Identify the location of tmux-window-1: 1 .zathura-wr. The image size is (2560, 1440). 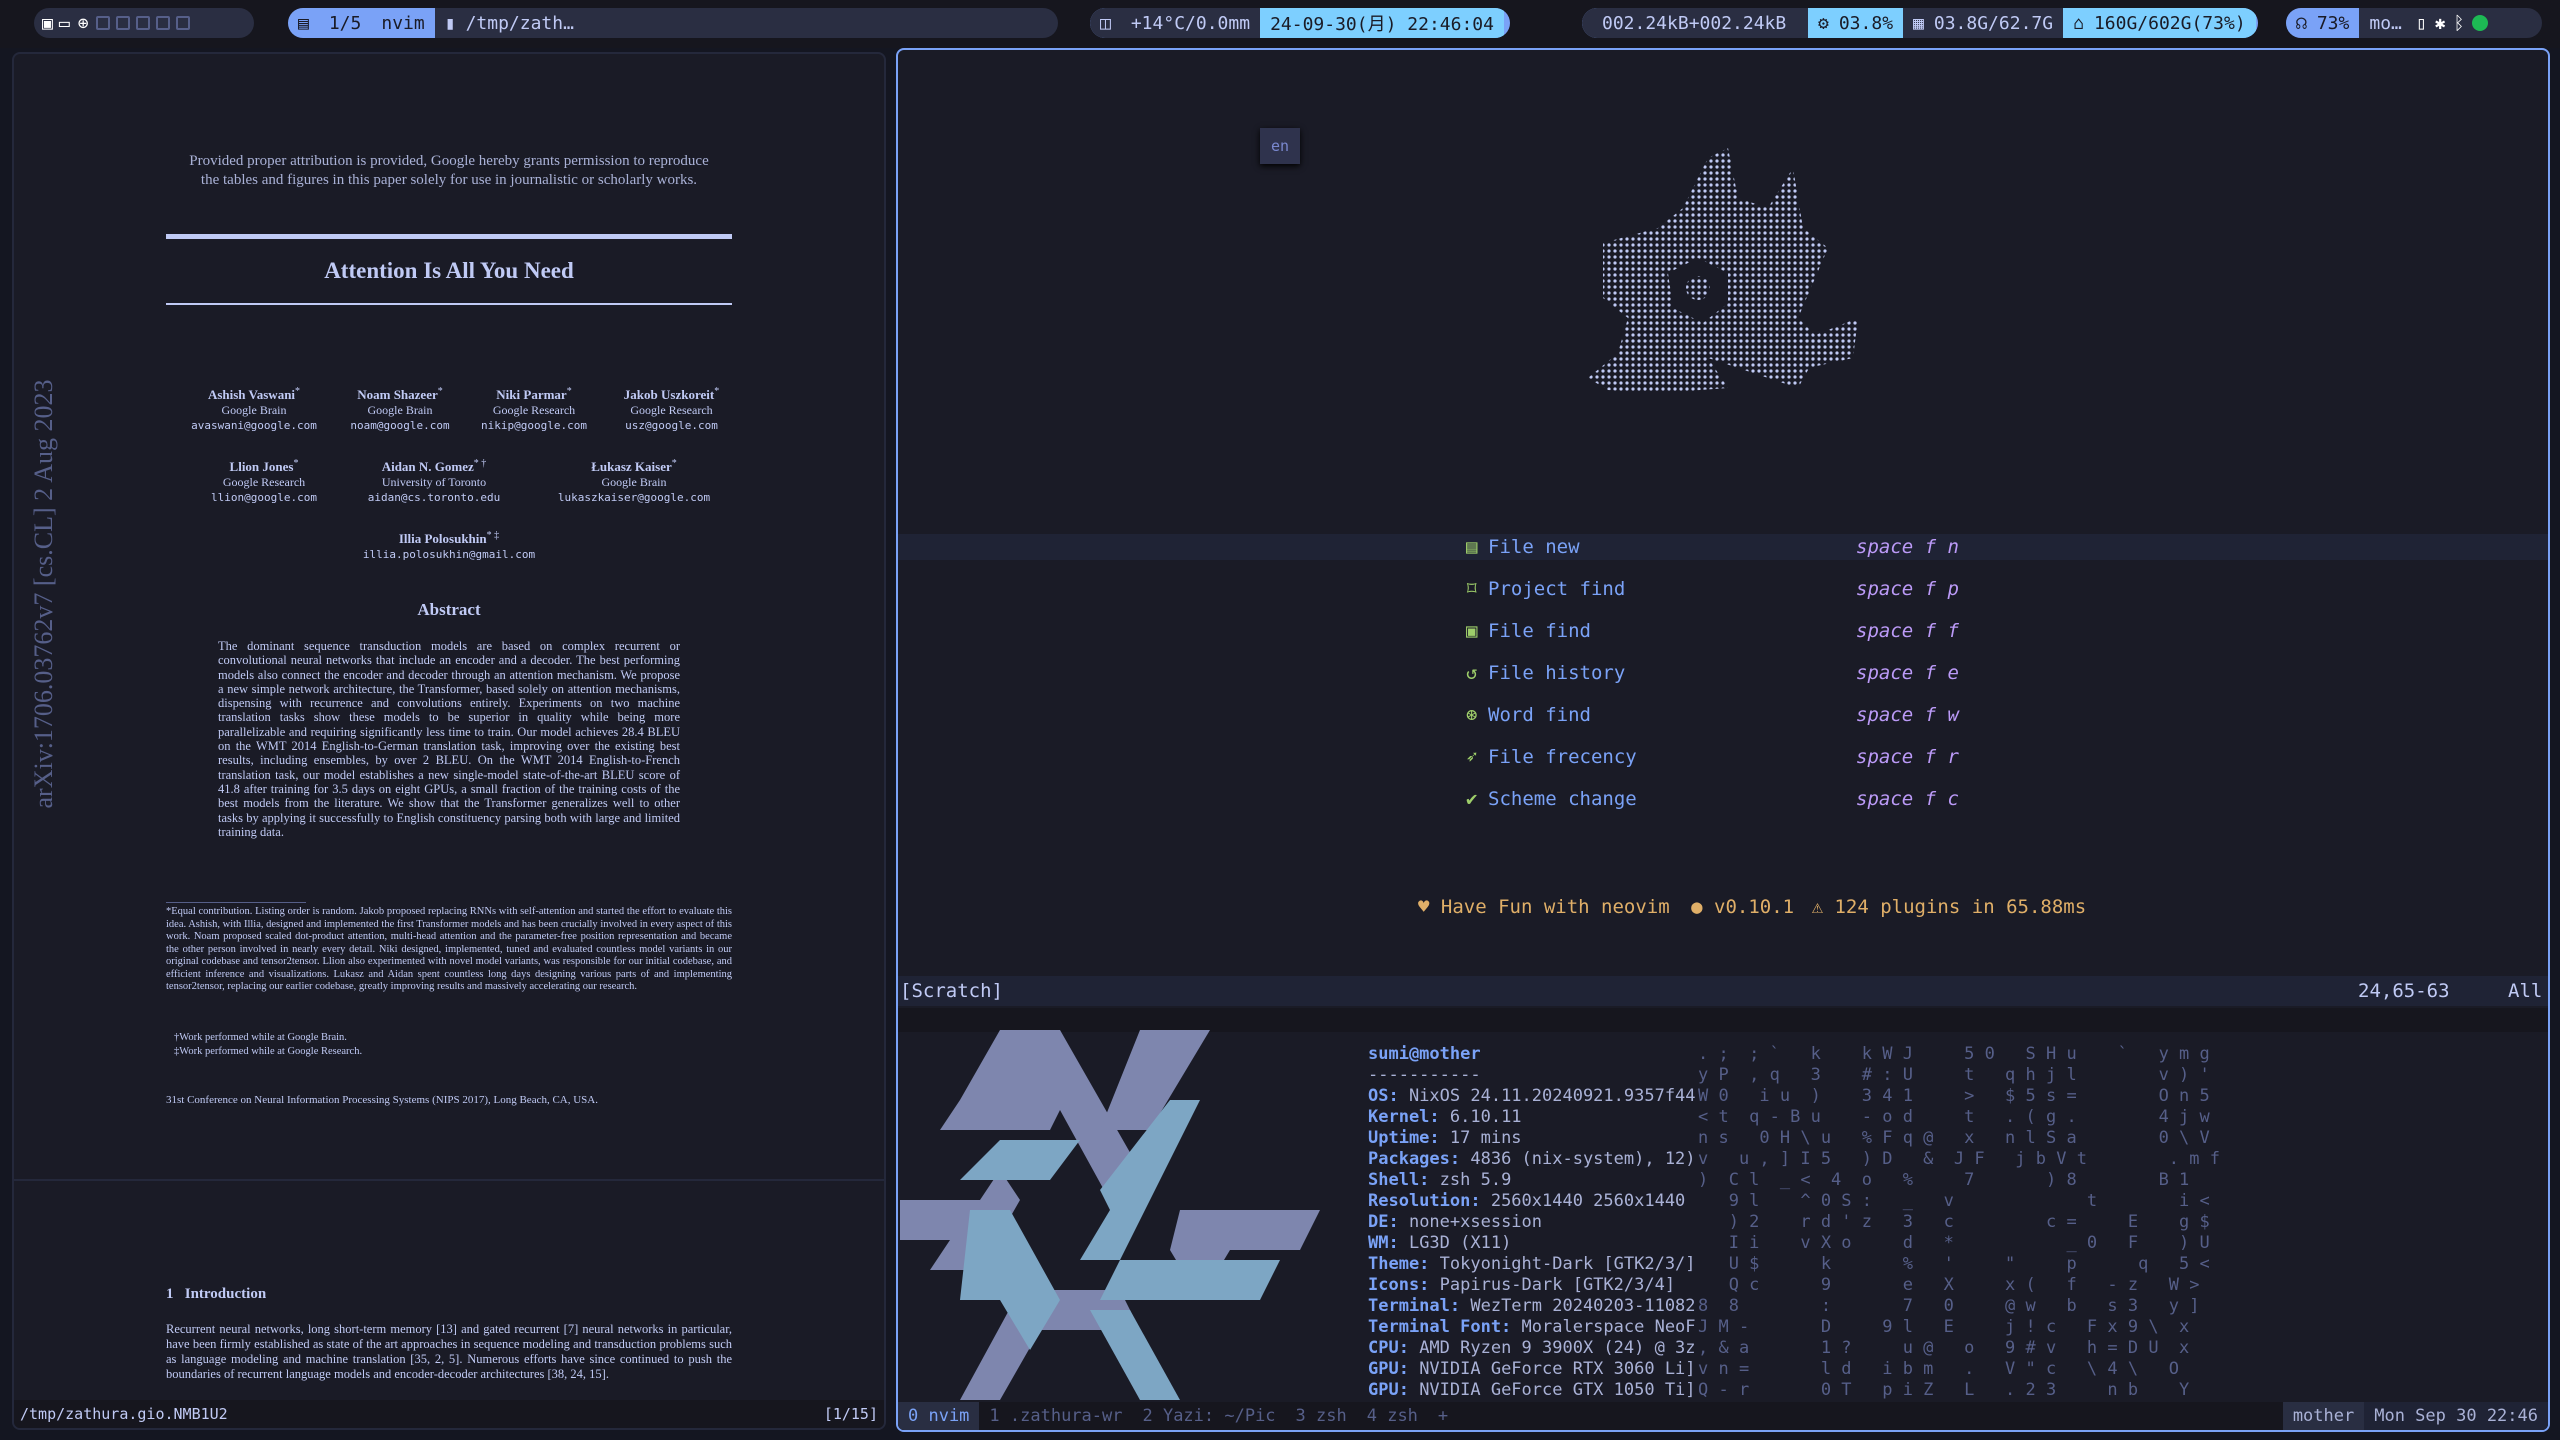
(1055, 1416).